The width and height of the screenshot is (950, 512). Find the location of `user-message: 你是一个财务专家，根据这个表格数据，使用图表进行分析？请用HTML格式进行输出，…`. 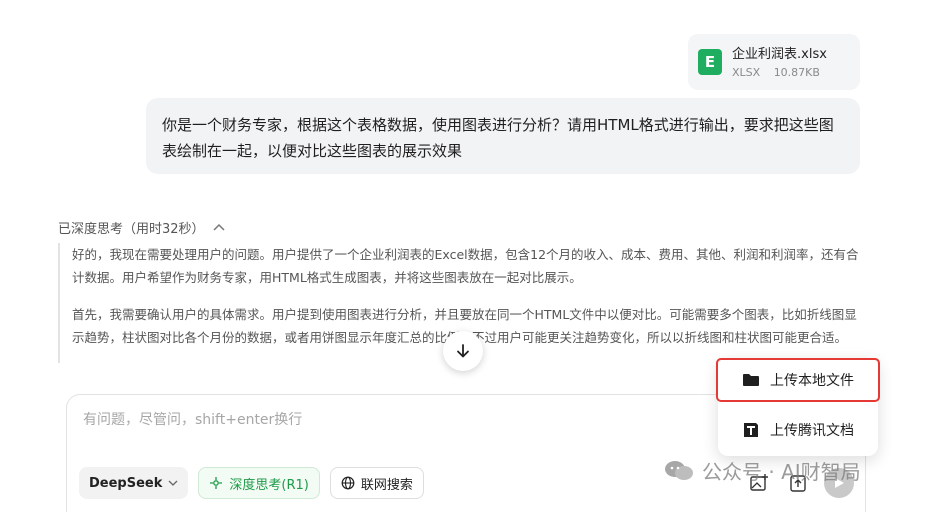

user-message: 你是一个财务专家，根据这个表格数据，使用图表进行分析？请用HTML格式进行输出，… is located at coordinates (503, 136).